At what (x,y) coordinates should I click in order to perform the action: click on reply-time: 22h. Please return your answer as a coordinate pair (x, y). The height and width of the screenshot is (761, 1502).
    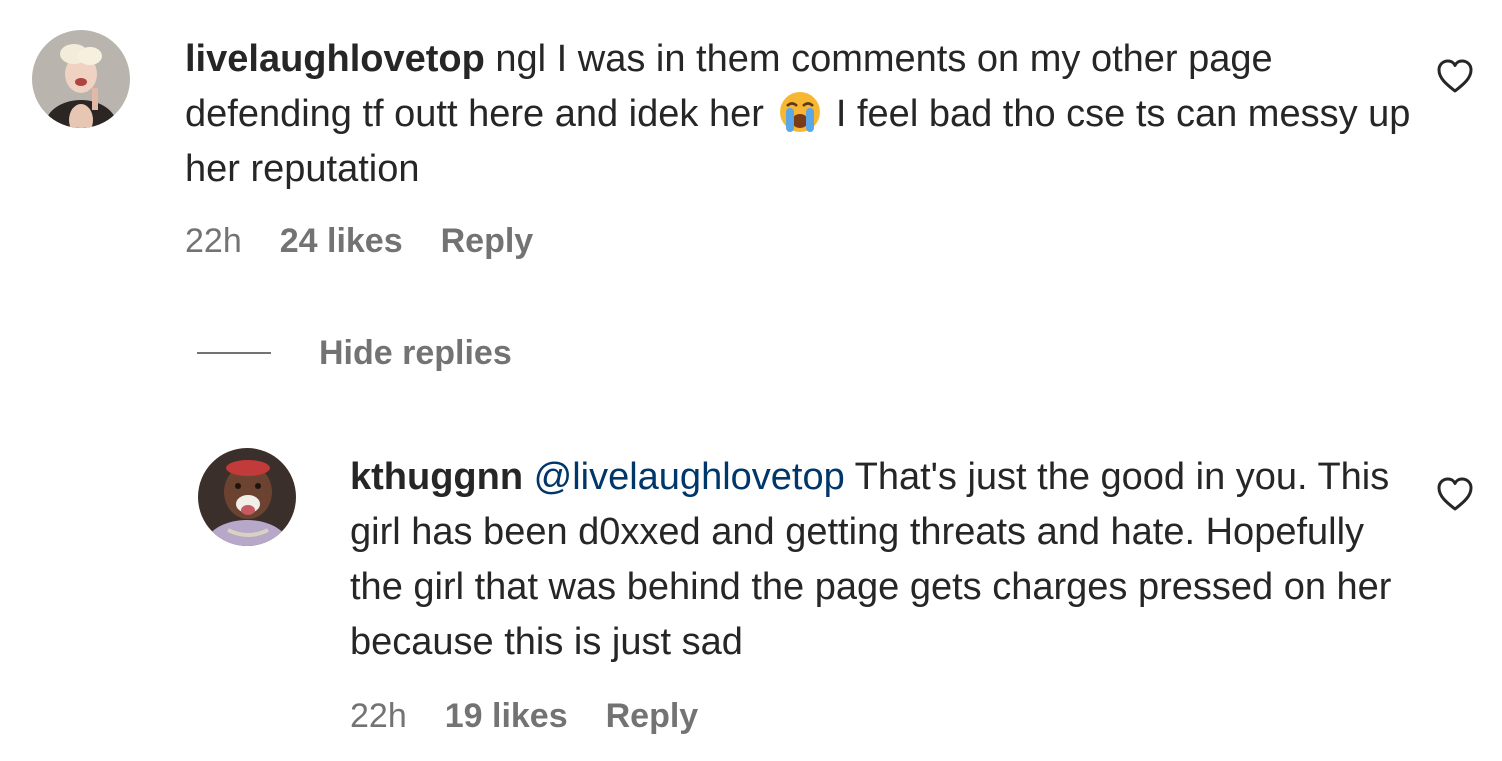
    Looking at the image, I should click on (378, 716).